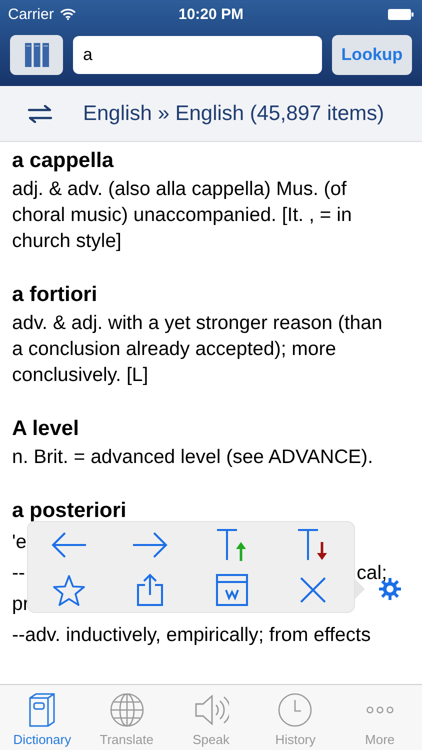 This screenshot has width=422, height=750. I want to click on definition-text: --adv. inductively, empirically; from effects, so click(191, 635).